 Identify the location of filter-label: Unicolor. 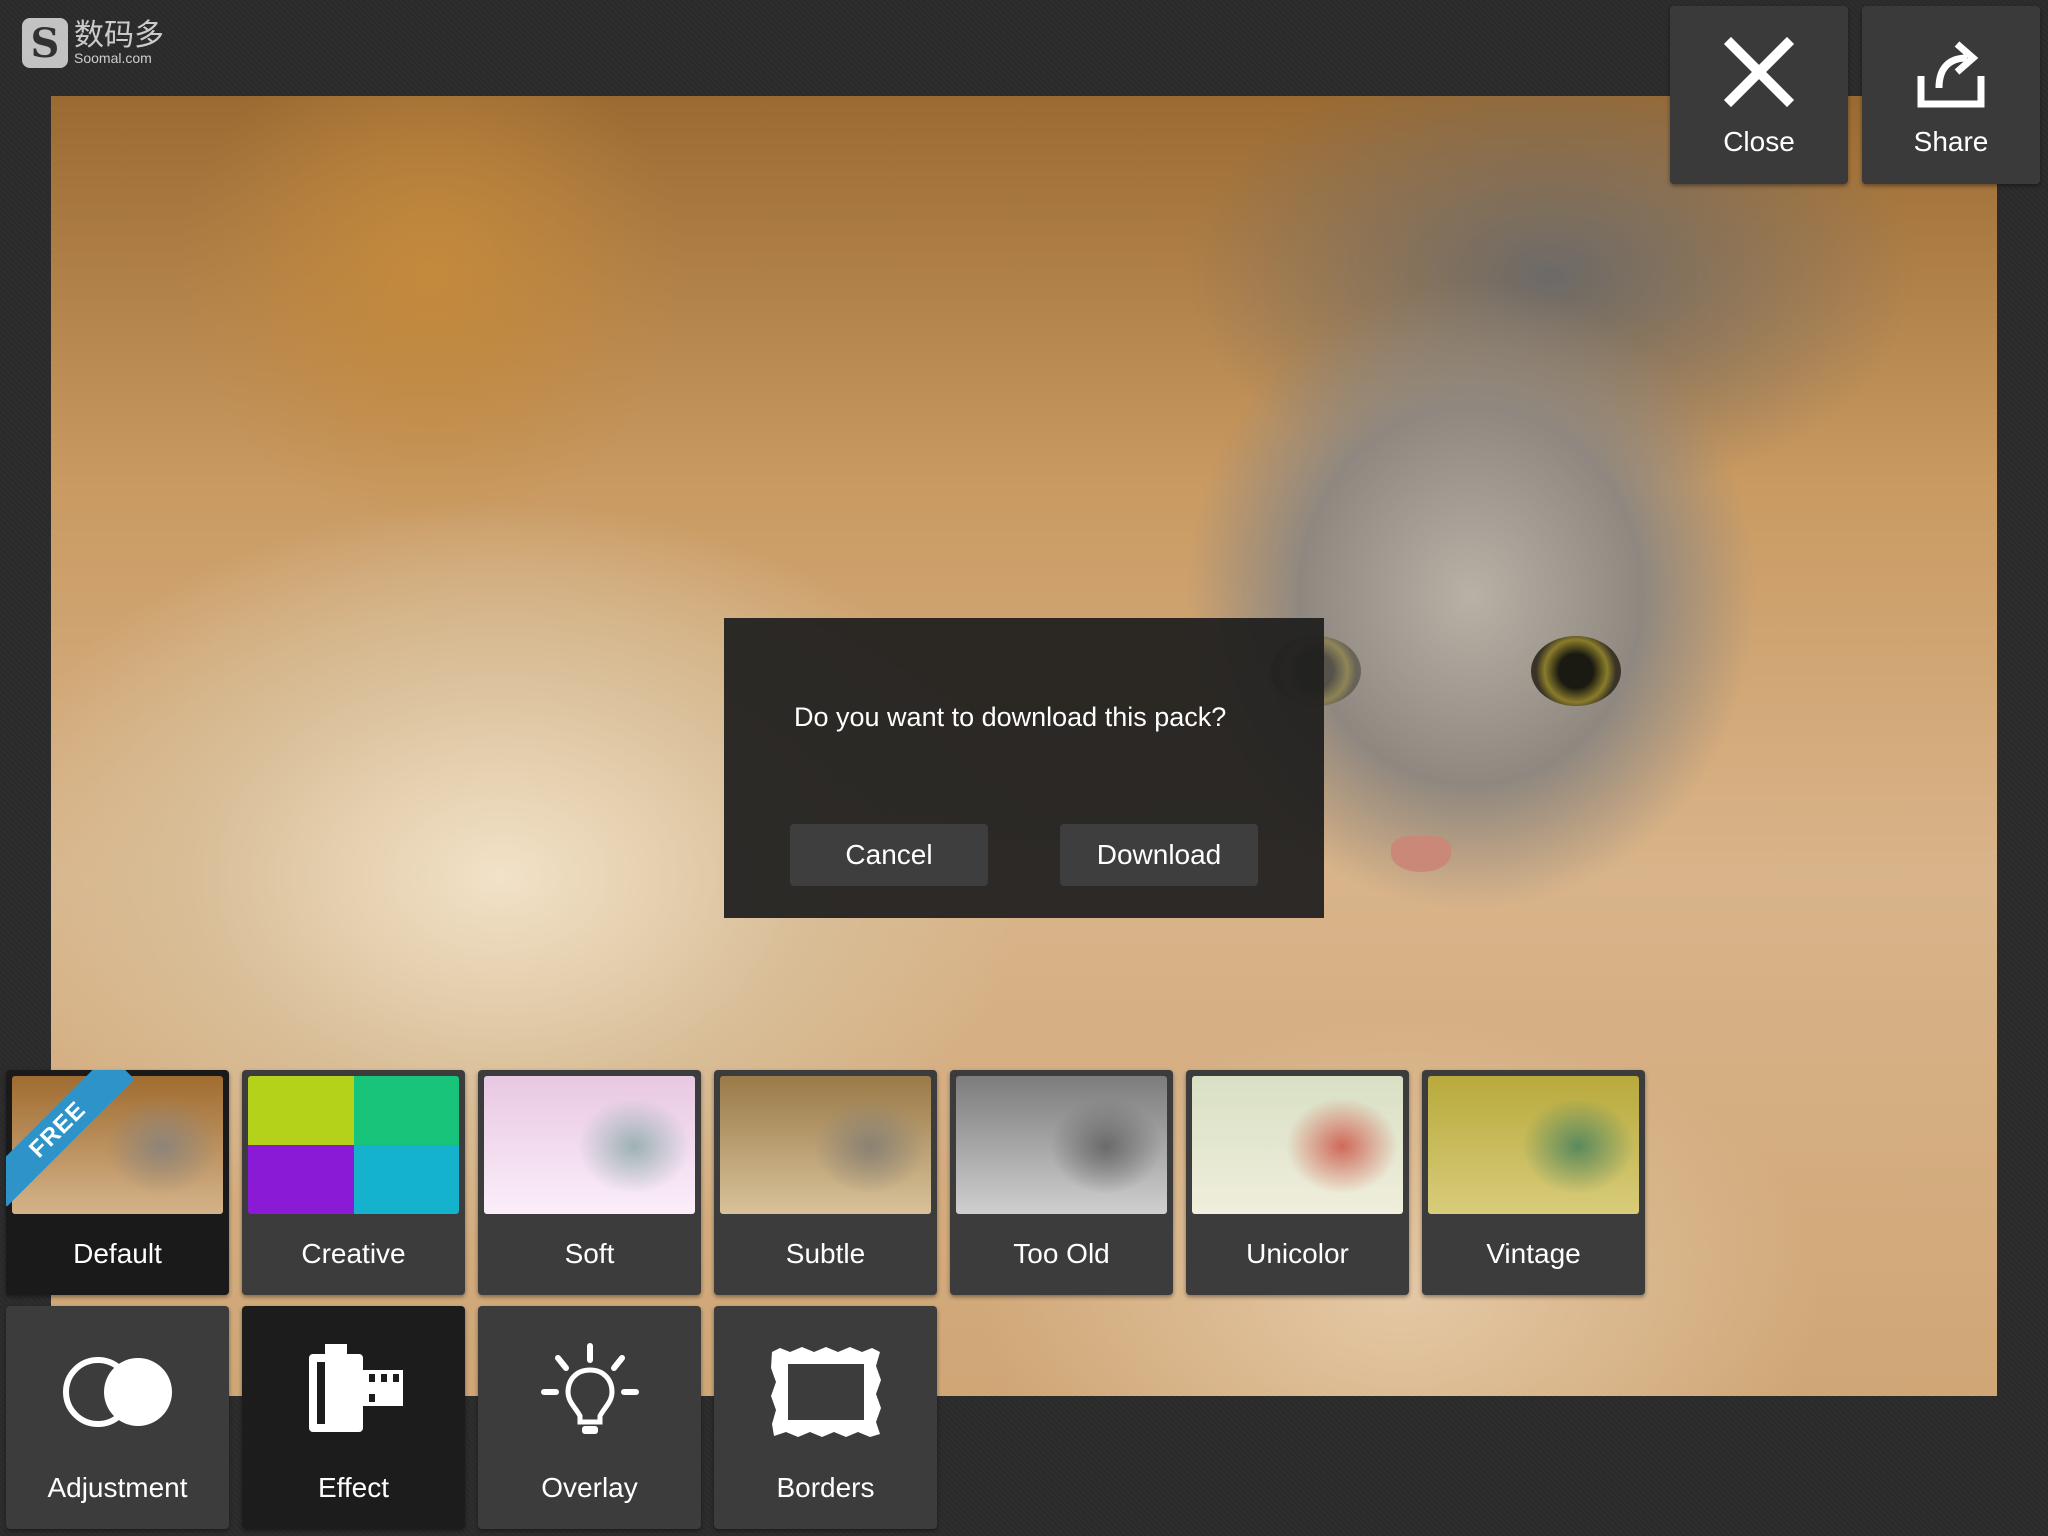
(1297, 1253).